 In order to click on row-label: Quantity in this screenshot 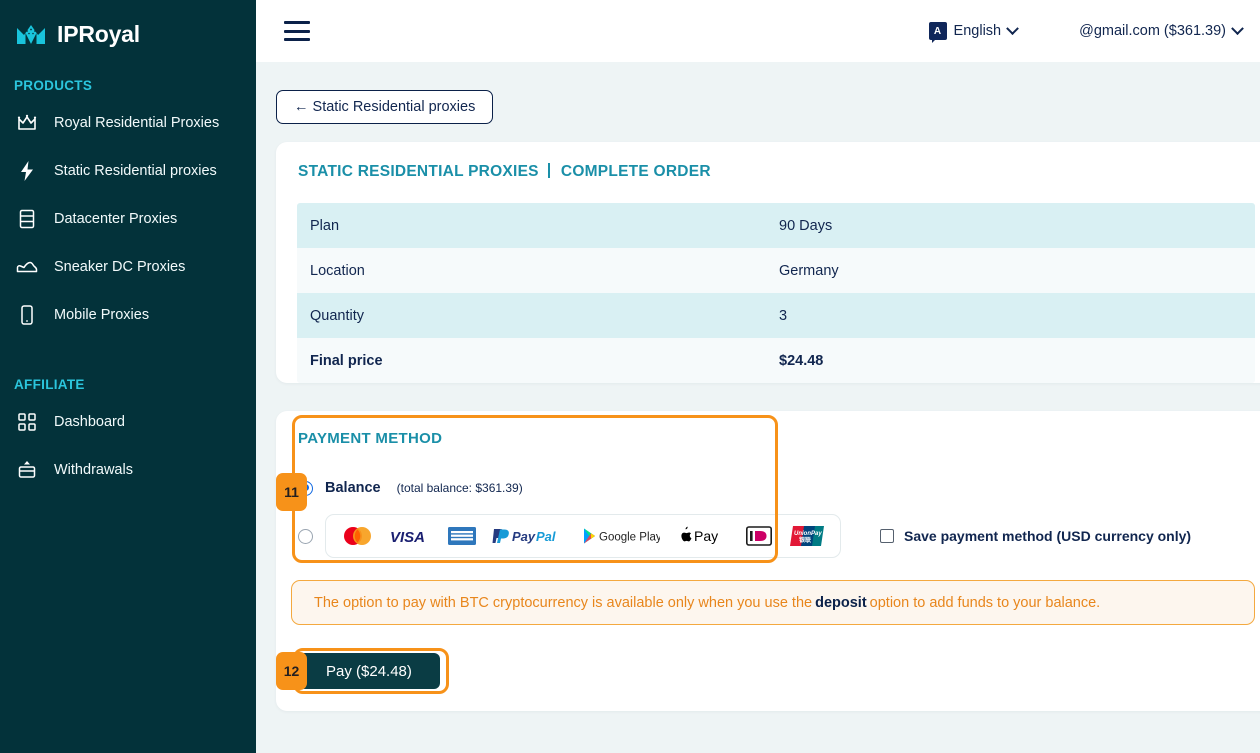, I will do `click(337, 315)`.